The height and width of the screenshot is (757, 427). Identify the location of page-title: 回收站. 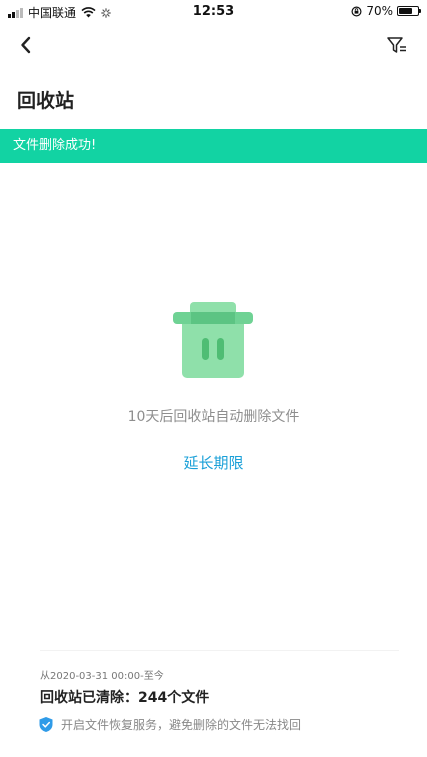
(46, 101).